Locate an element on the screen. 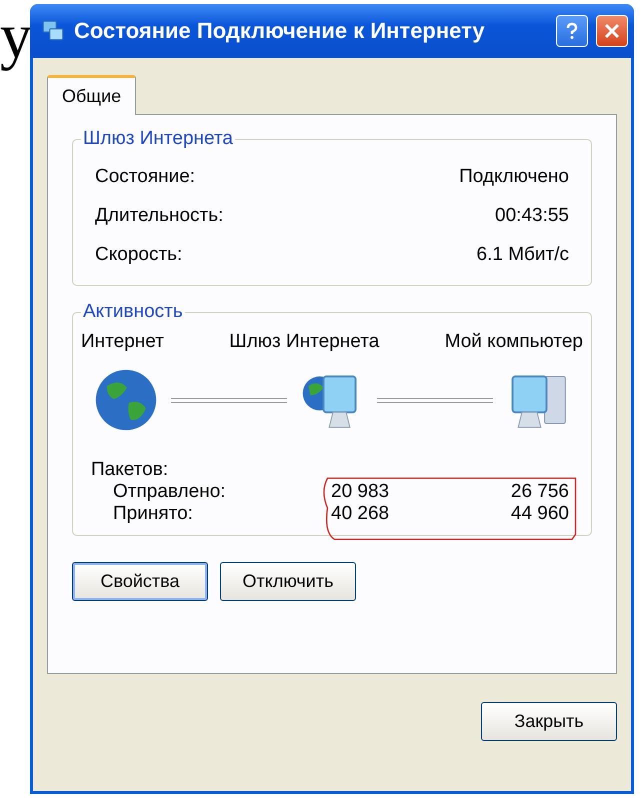 The width and height of the screenshot is (642, 798). field-label: Состояние: is located at coordinates (145, 177).